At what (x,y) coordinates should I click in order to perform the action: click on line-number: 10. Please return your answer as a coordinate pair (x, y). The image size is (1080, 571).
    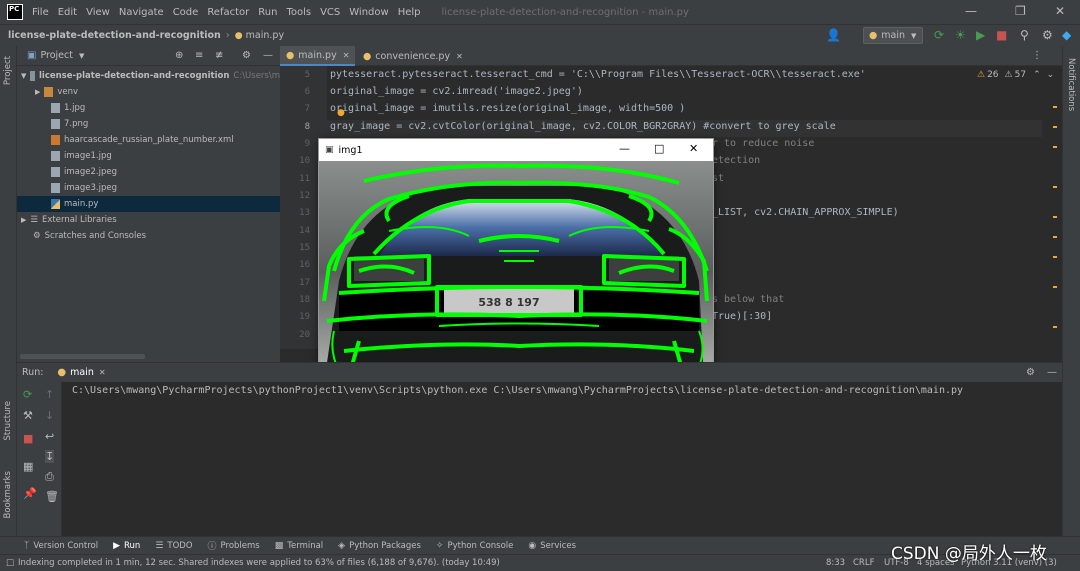
    Looking at the image, I should click on (304, 161).